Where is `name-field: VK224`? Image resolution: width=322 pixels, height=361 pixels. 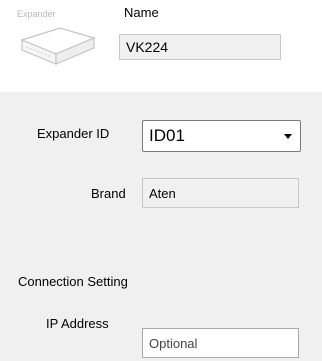 name-field: VK224 is located at coordinates (200, 47).